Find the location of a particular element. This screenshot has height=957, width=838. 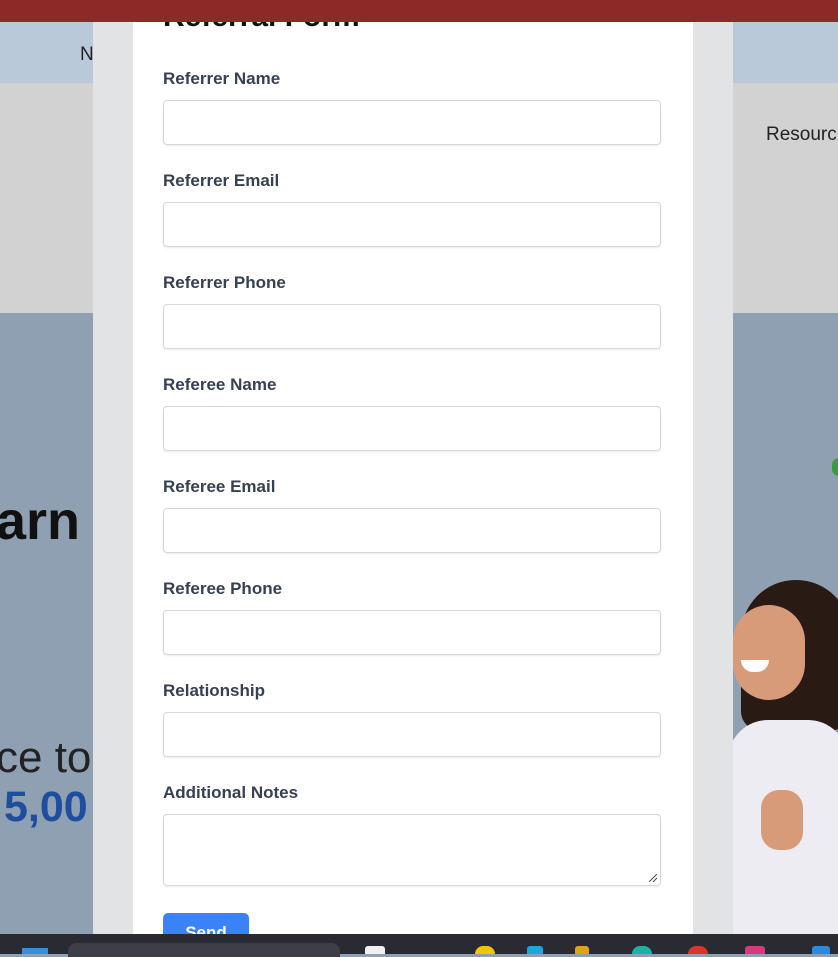

referrer-email-input is located at coordinates (412, 224).